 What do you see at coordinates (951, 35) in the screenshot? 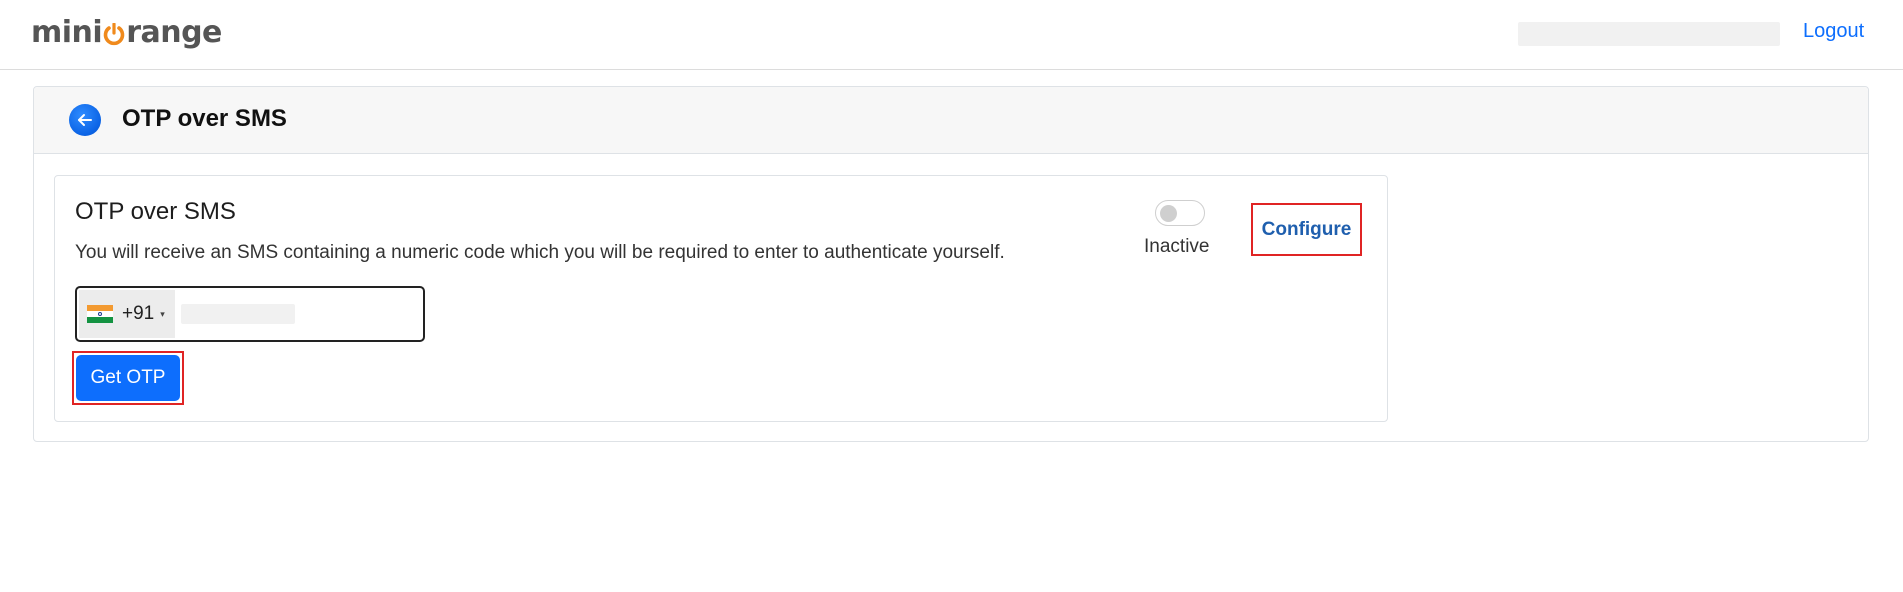
I see `top-navbar: mini range Logout` at bounding box center [951, 35].